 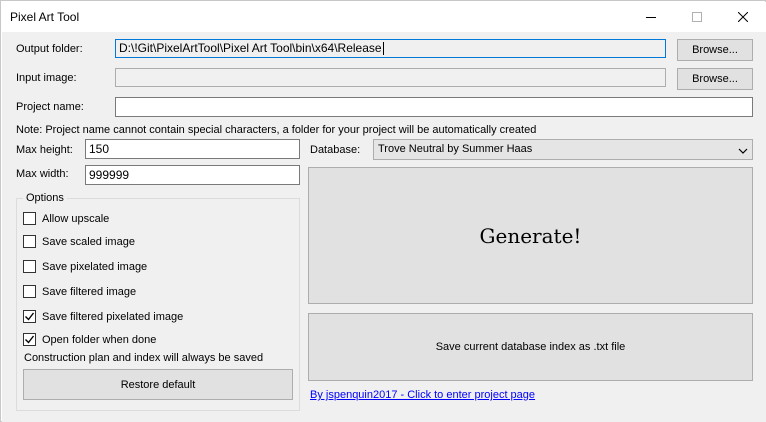 I want to click on minimize-icon, so click(x=651, y=17).